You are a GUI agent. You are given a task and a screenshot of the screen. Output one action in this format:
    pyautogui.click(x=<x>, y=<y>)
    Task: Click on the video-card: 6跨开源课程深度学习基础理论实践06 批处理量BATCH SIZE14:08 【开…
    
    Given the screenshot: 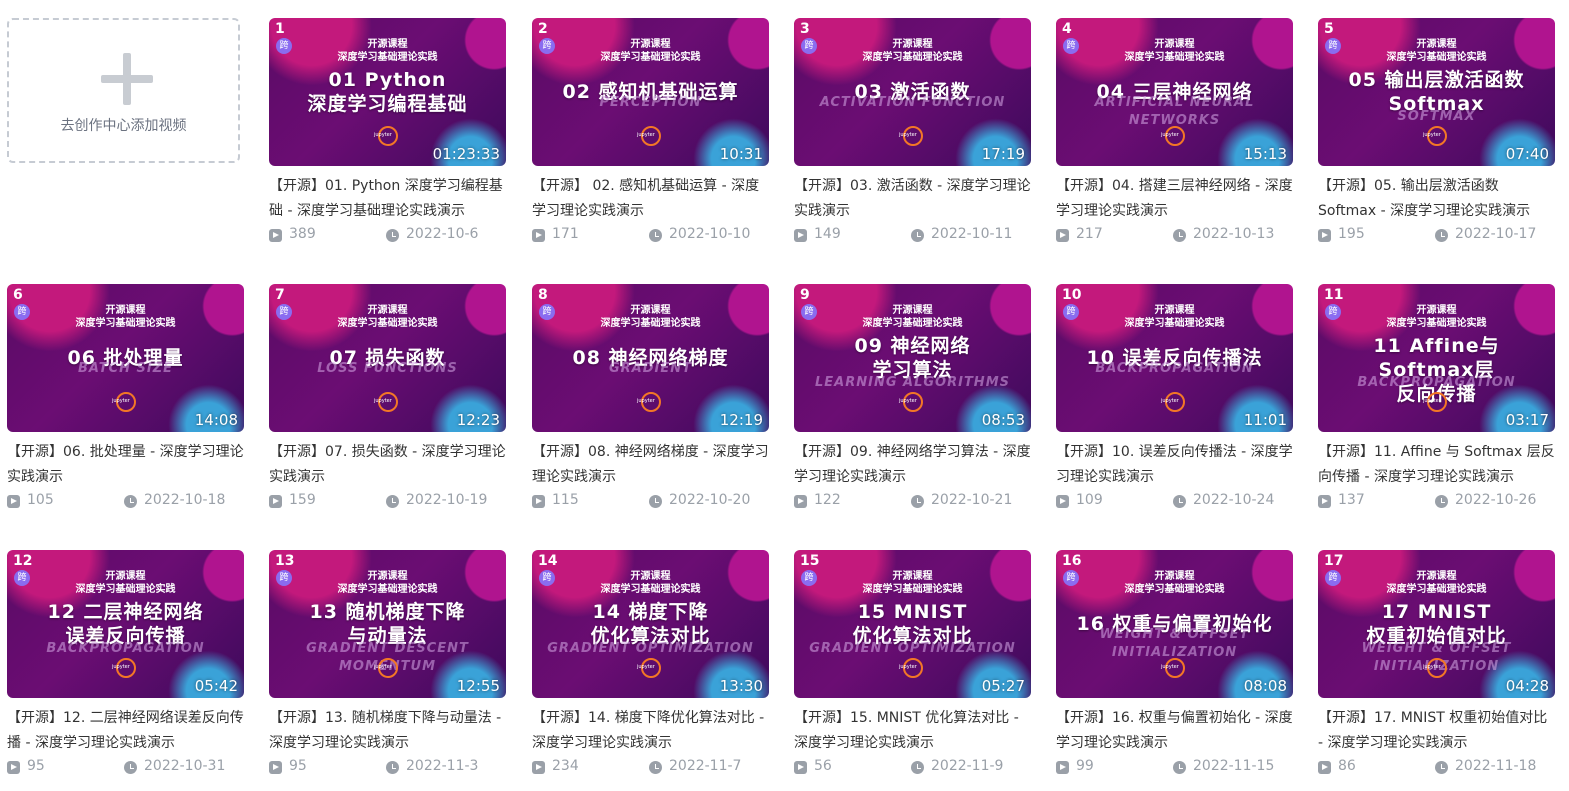 What is the action you would take?
    pyautogui.click(x=125, y=398)
    